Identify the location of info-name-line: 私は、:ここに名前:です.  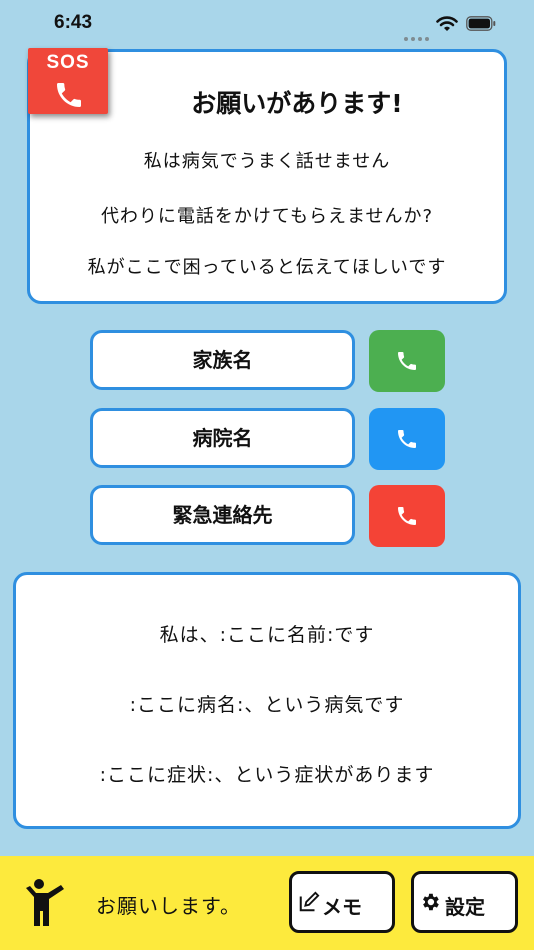
(267, 635).